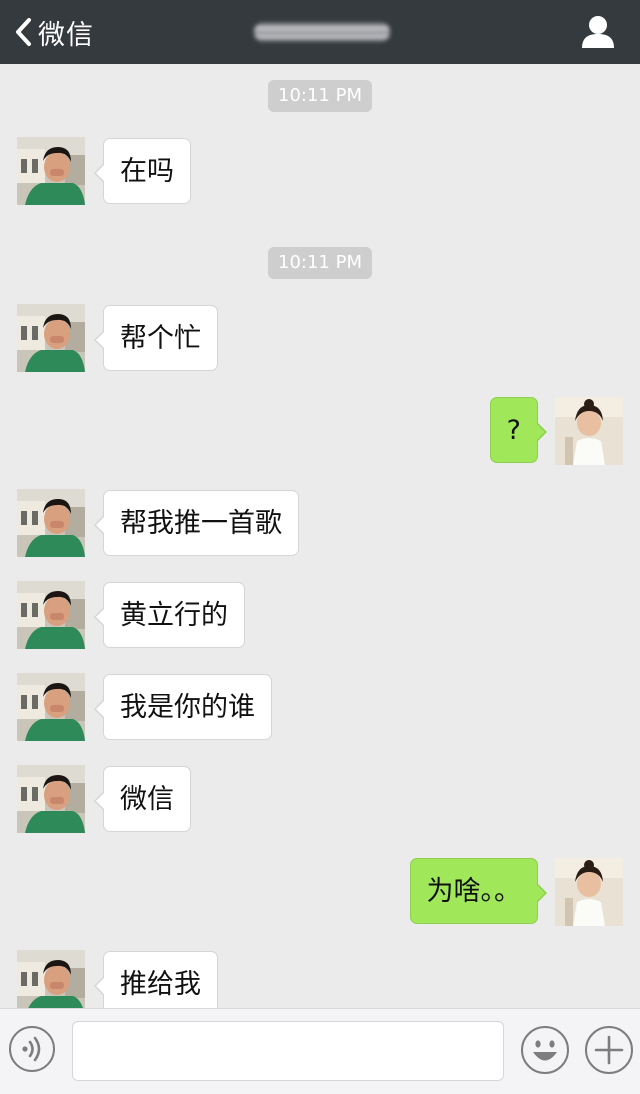 Image resolution: width=640 pixels, height=1094 pixels. What do you see at coordinates (183, 707) in the screenshot?
I see `incoming-message: 我是你的谁` at bounding box center [183, 707].